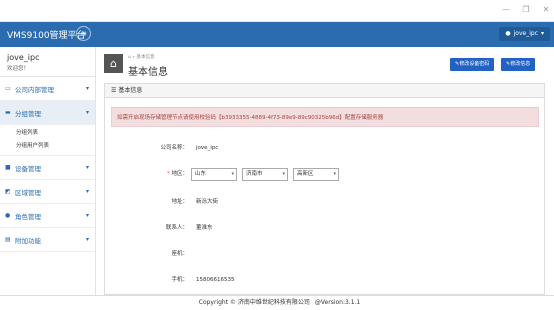 The width and height of the screenshot is (554, 310). What do you see at coordinates (337, 302) in the screenshot?
I see `footer-version: @Version:3.1.1` at bounding box center [337, 302].